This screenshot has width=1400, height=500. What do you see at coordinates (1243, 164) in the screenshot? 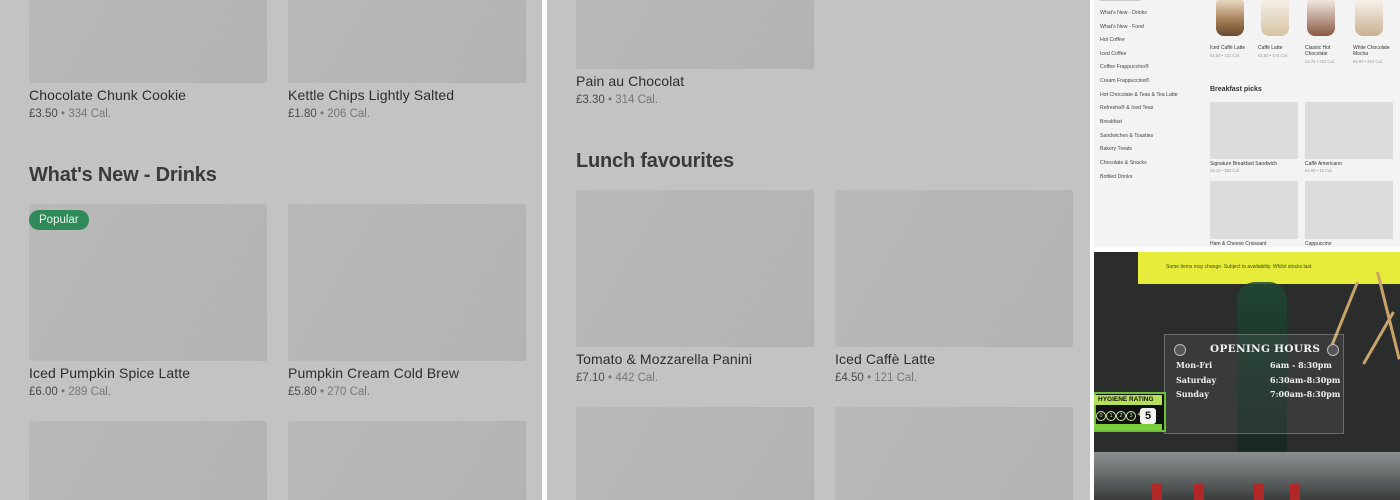
I see `product-name: Signature Breakfast Sandwich` at bounding box center [1243, 164].